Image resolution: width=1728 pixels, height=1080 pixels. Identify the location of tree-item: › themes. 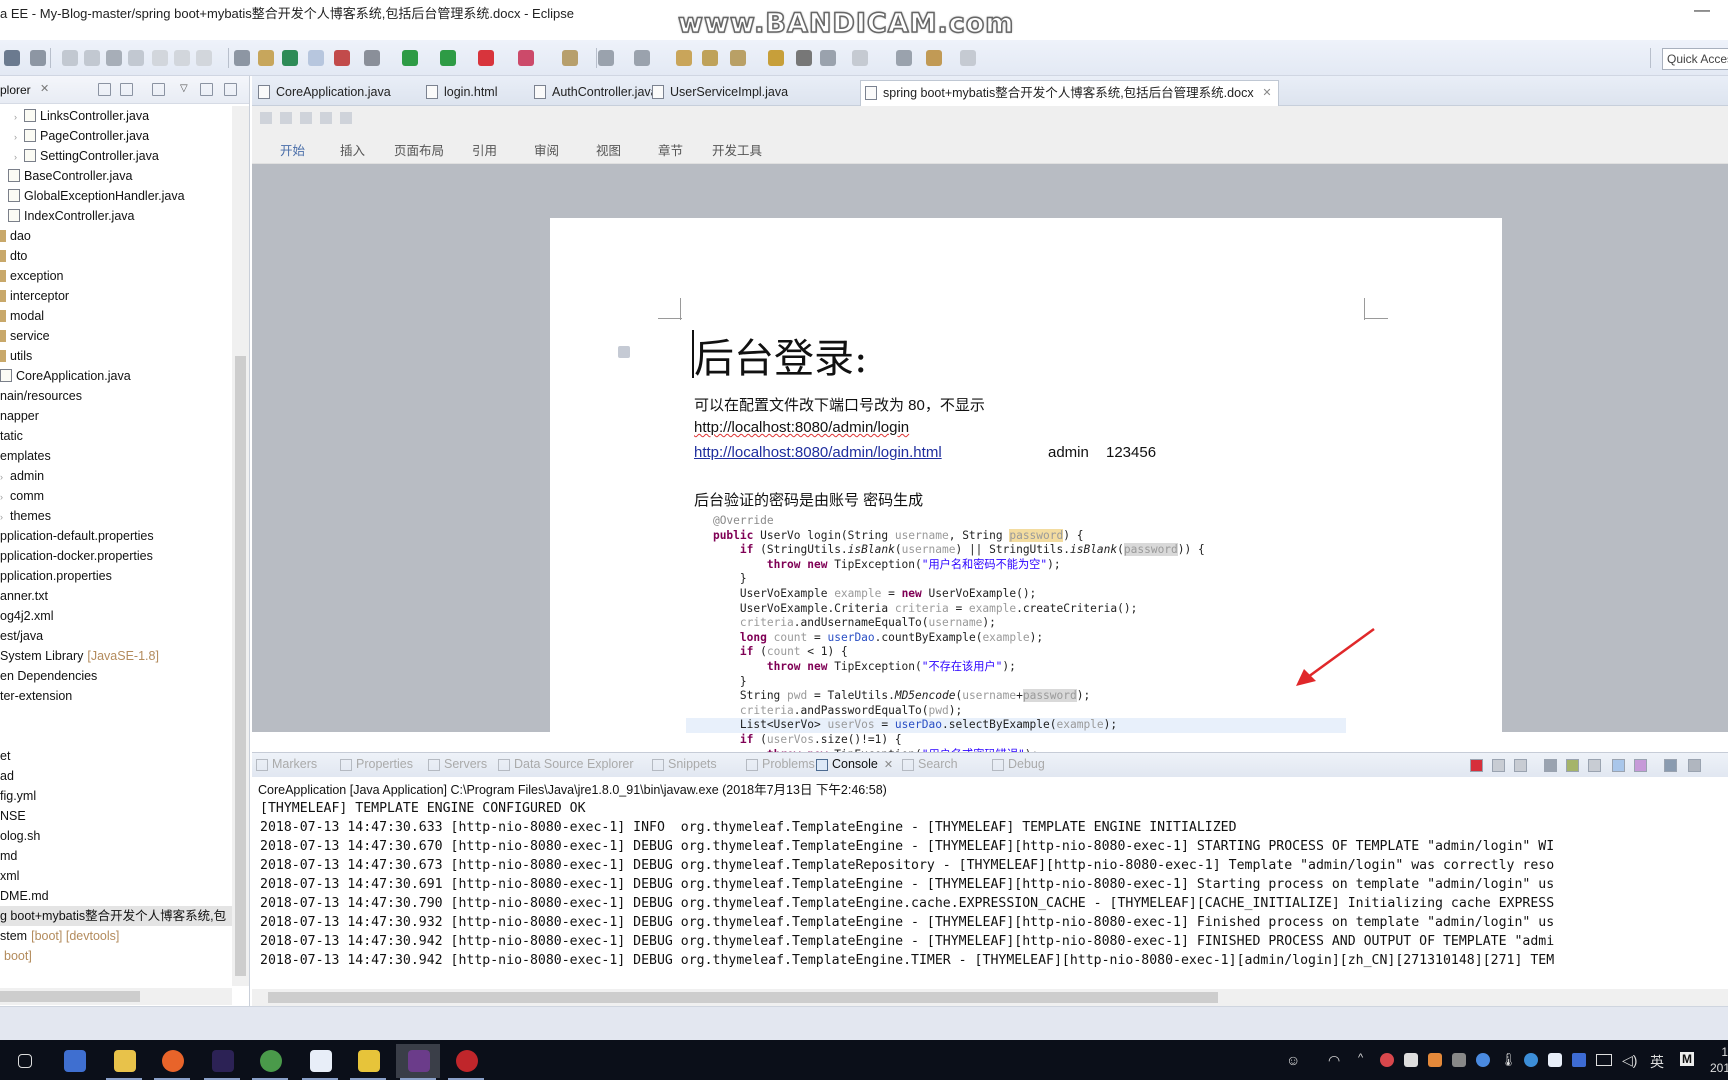
(116, 516).